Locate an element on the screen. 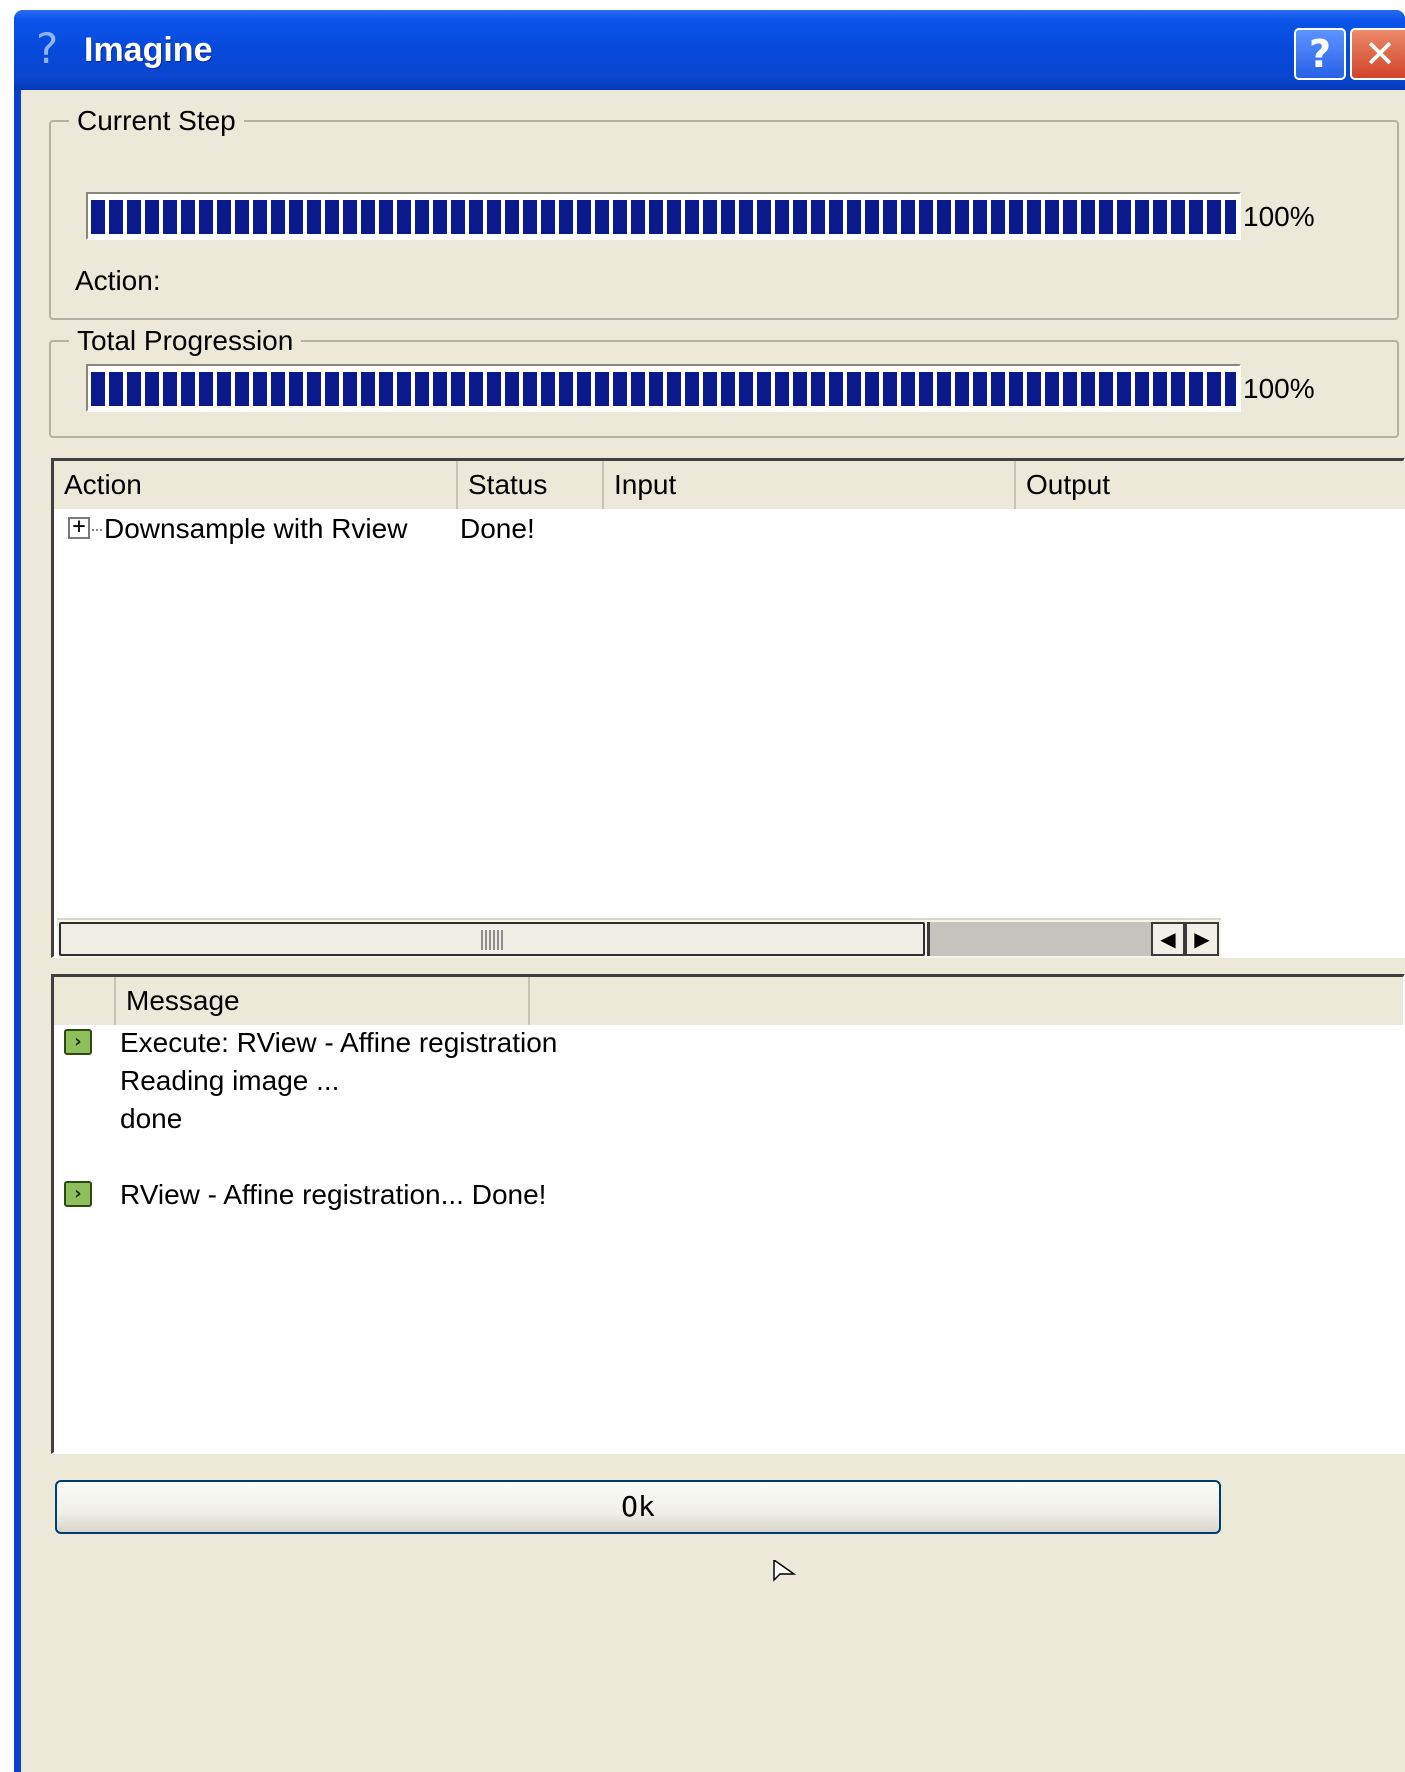  scrollbar-track is located at coordinates (1040, 939).